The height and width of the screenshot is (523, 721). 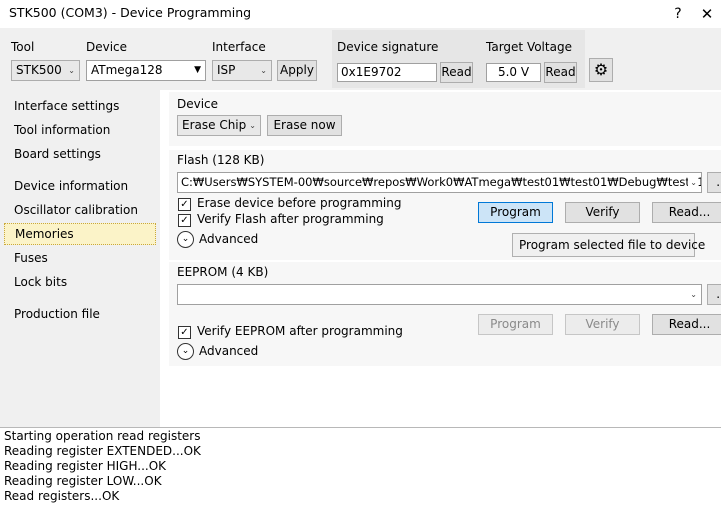 What do you see at coordinates (80, 283) in the screenshot?
I see `sidebar-item-lock-bits: Lock bits` at bounding box center [80, 283].